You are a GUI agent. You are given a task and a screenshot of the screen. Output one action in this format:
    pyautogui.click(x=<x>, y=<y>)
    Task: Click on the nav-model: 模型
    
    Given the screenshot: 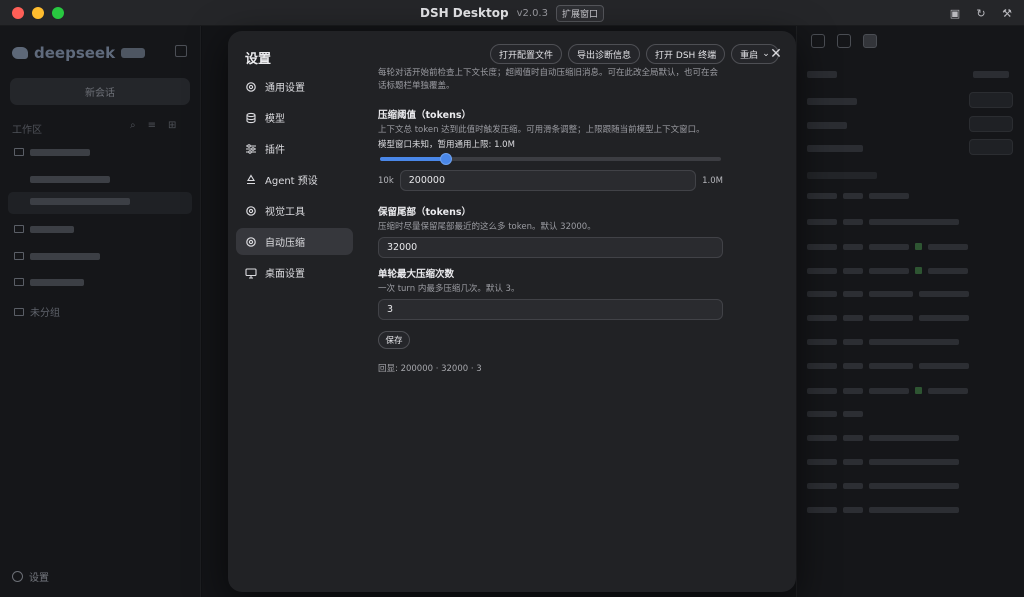 What is the action you would take?
    pyautogui.click(x=294, y=117)
    